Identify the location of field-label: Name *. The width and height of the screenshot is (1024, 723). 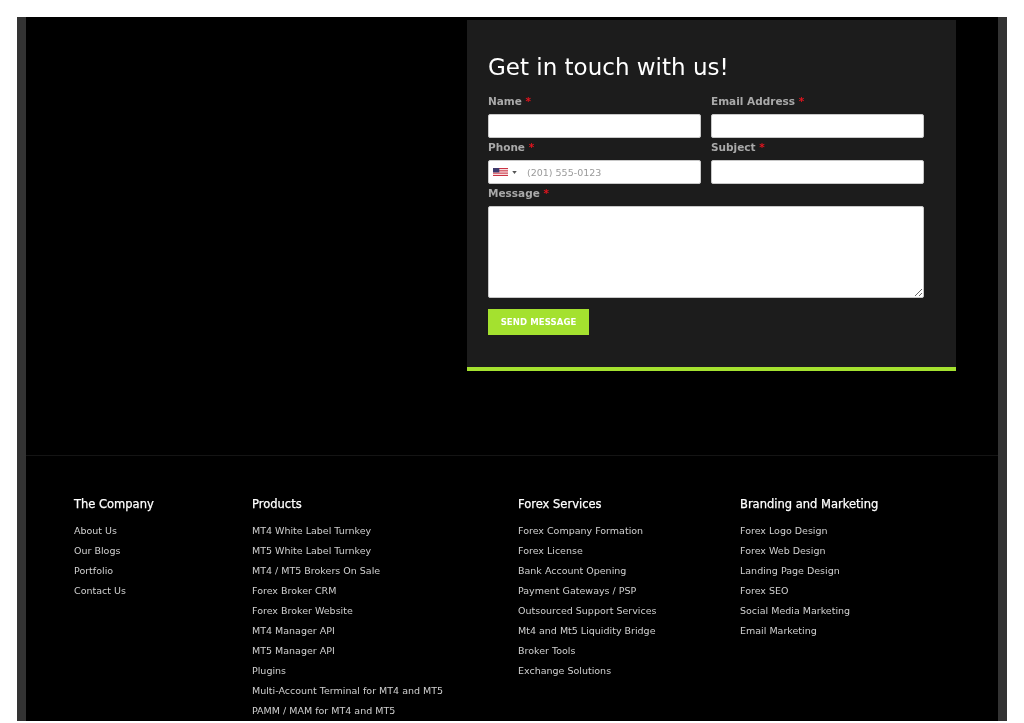
(510, 101).